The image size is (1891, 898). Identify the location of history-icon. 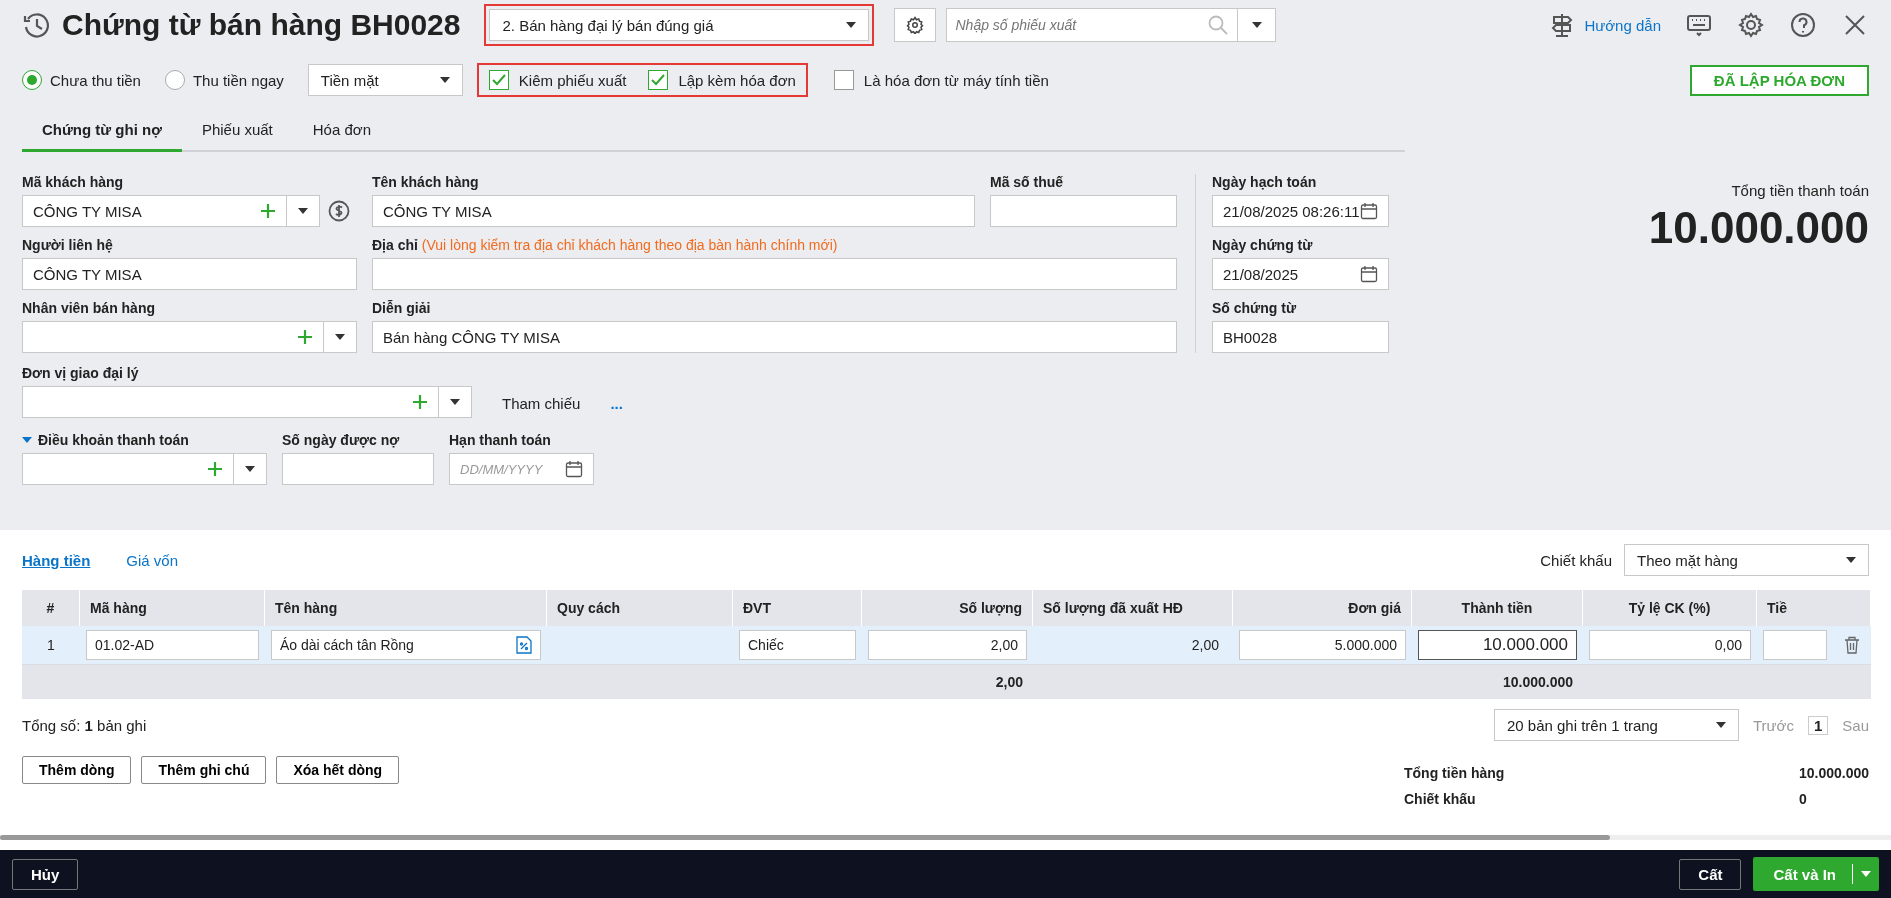
(37, 25).